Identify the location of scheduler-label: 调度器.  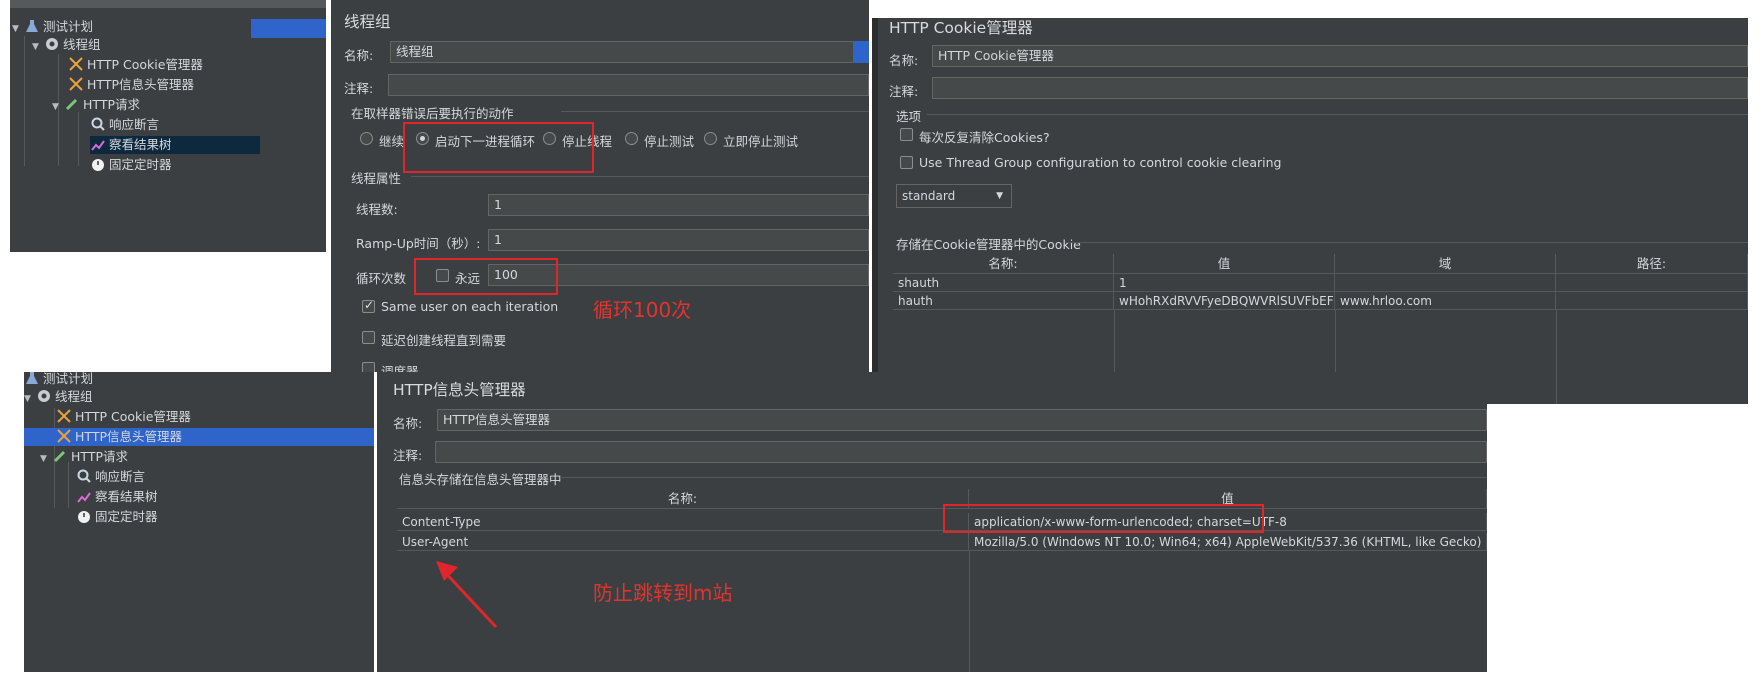
(400, 368).